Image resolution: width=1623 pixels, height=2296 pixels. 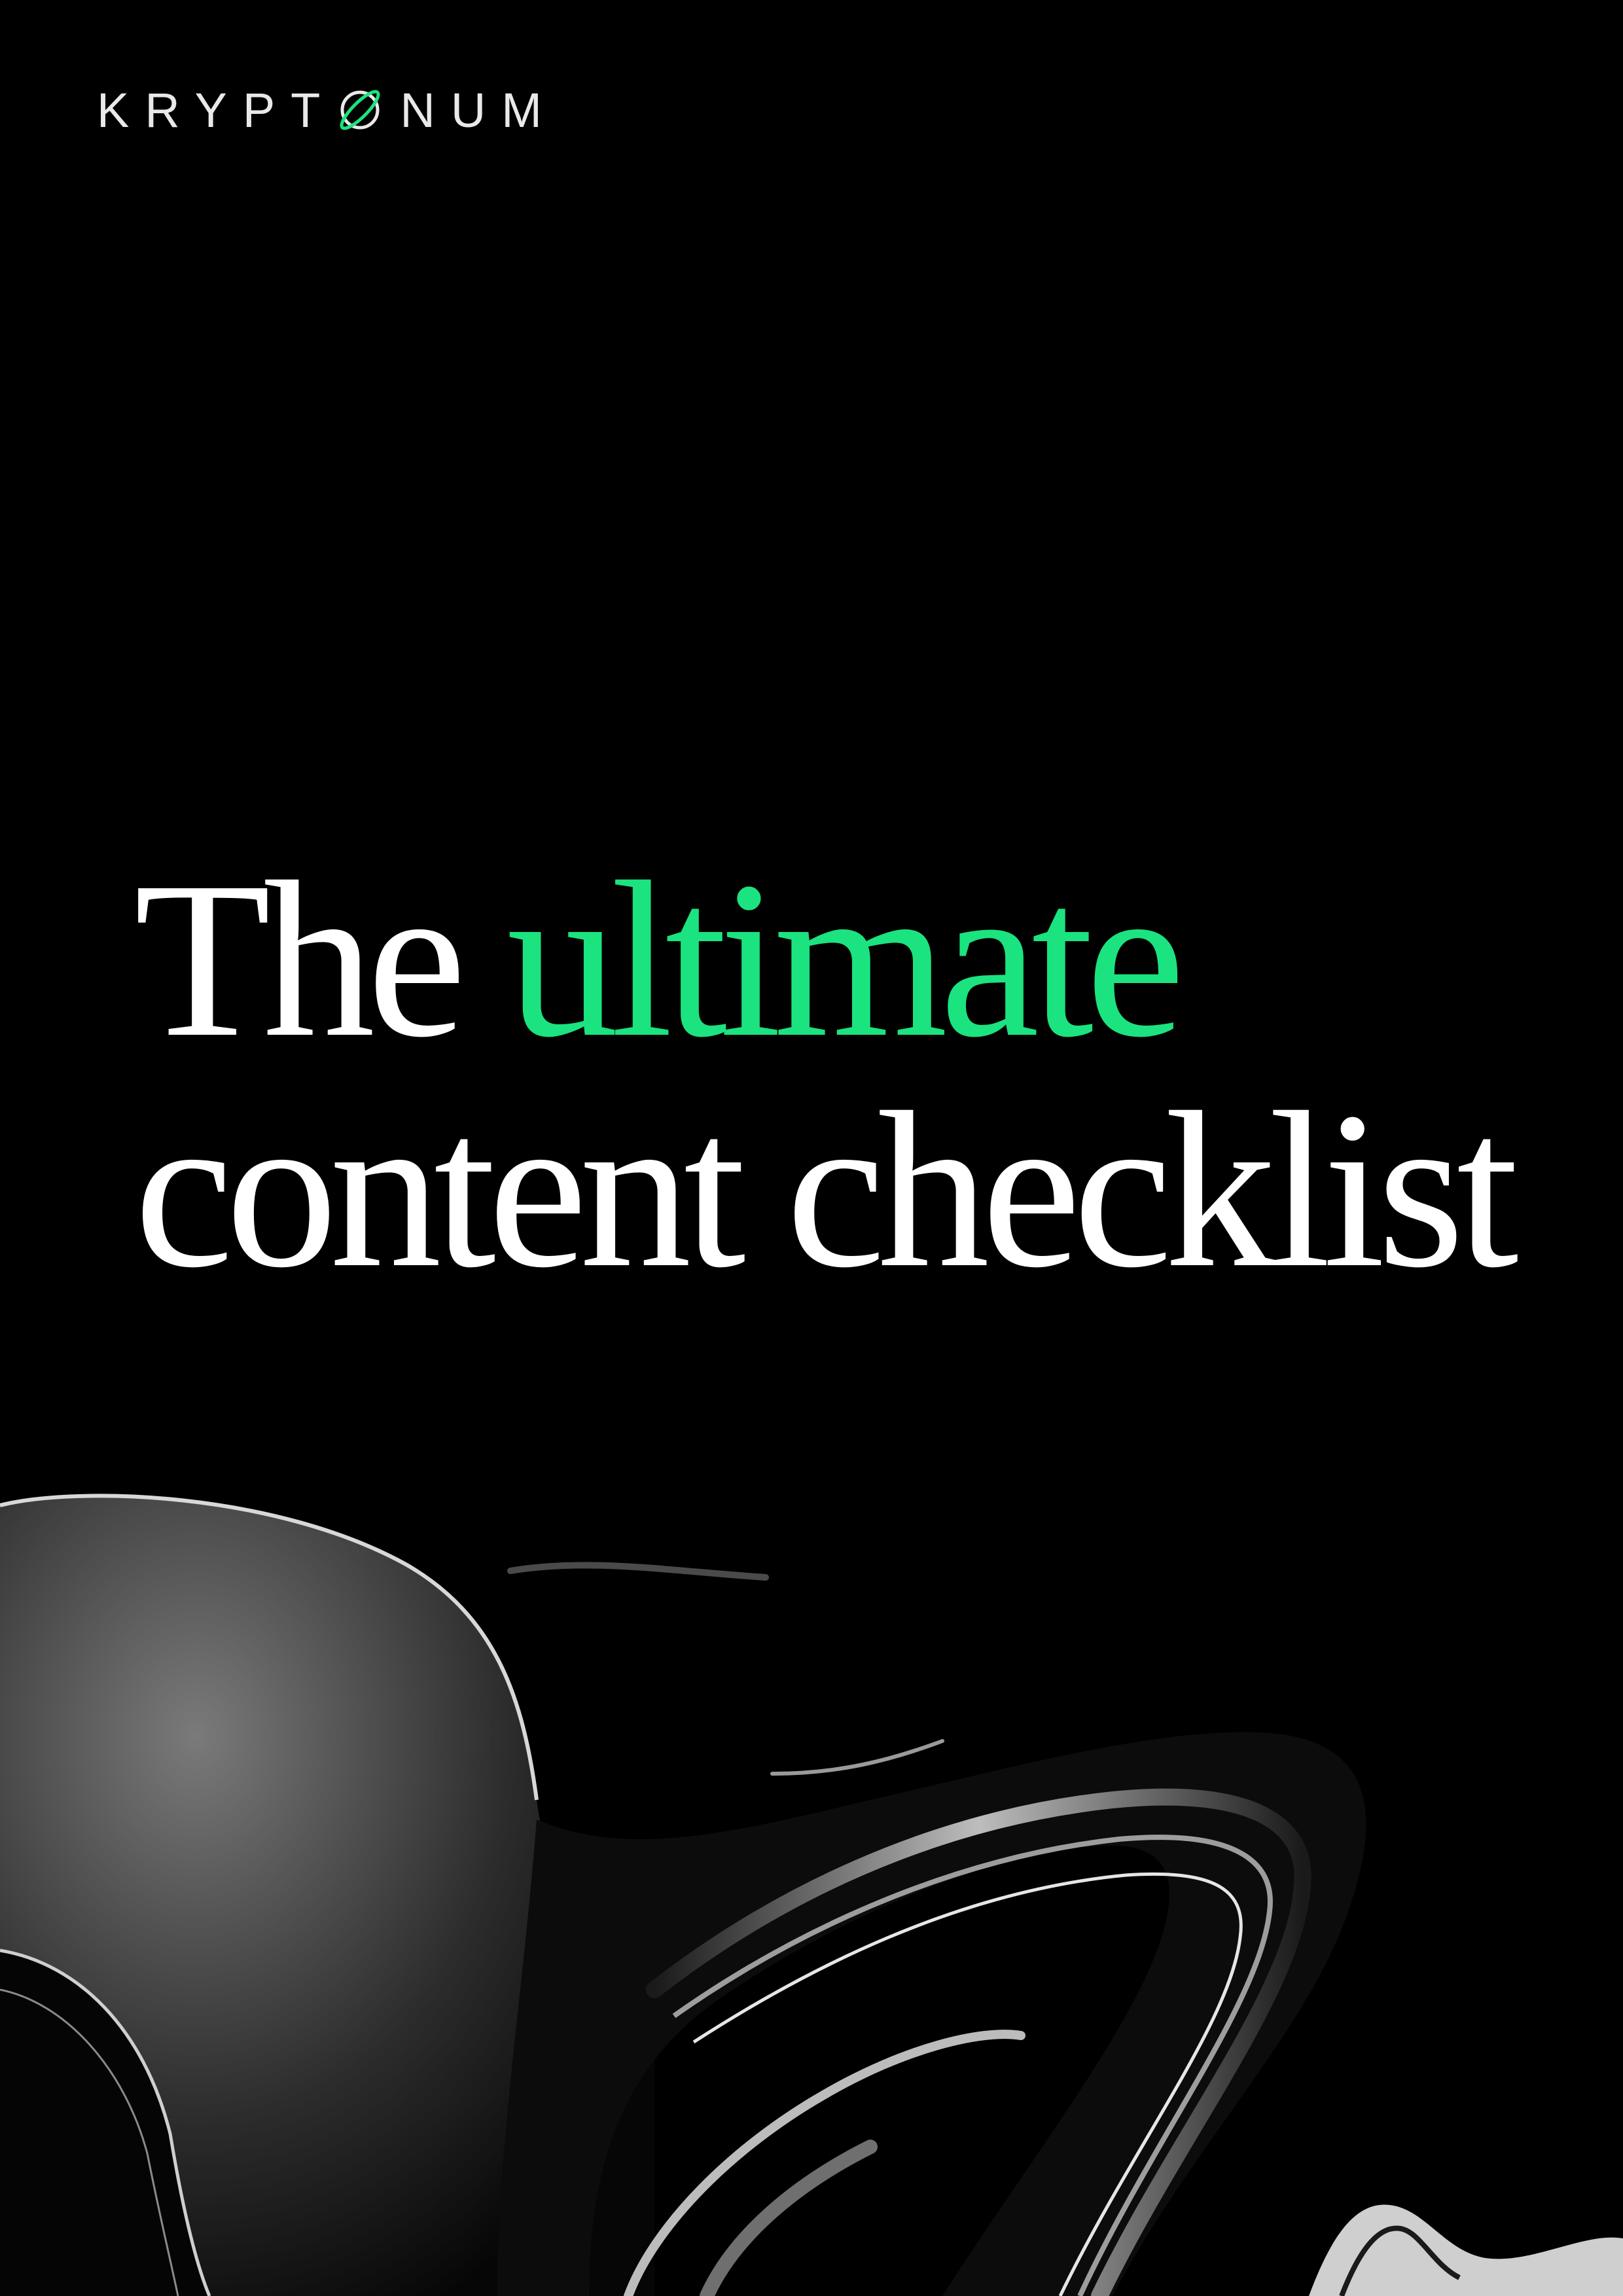 What do you see at coordinates (826, 1190) in the screenshot?
I see `title-line-2: content checklist` at bounding box center [826, 1190].